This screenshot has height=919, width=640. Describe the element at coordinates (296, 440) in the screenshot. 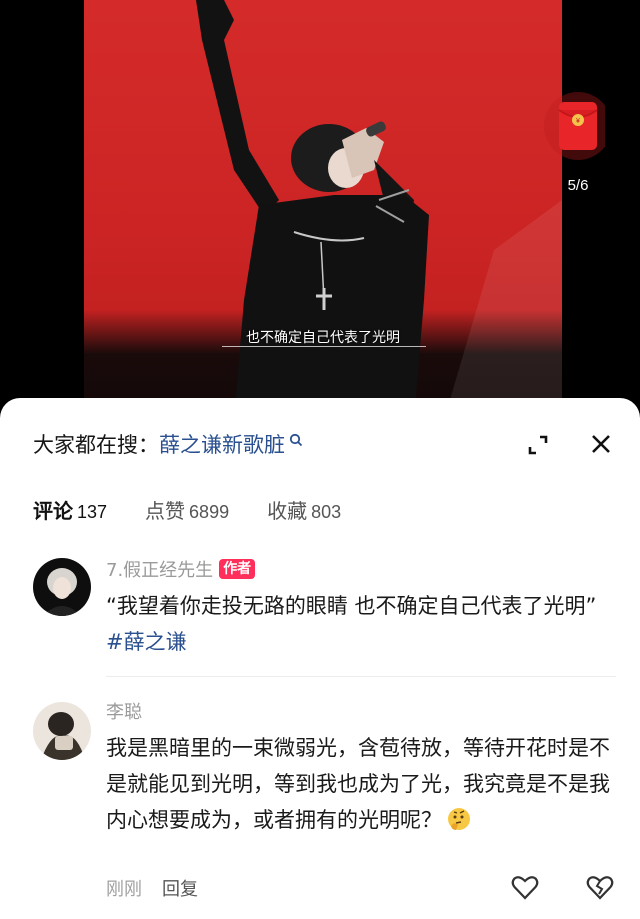

I see `search-icon` at that location.